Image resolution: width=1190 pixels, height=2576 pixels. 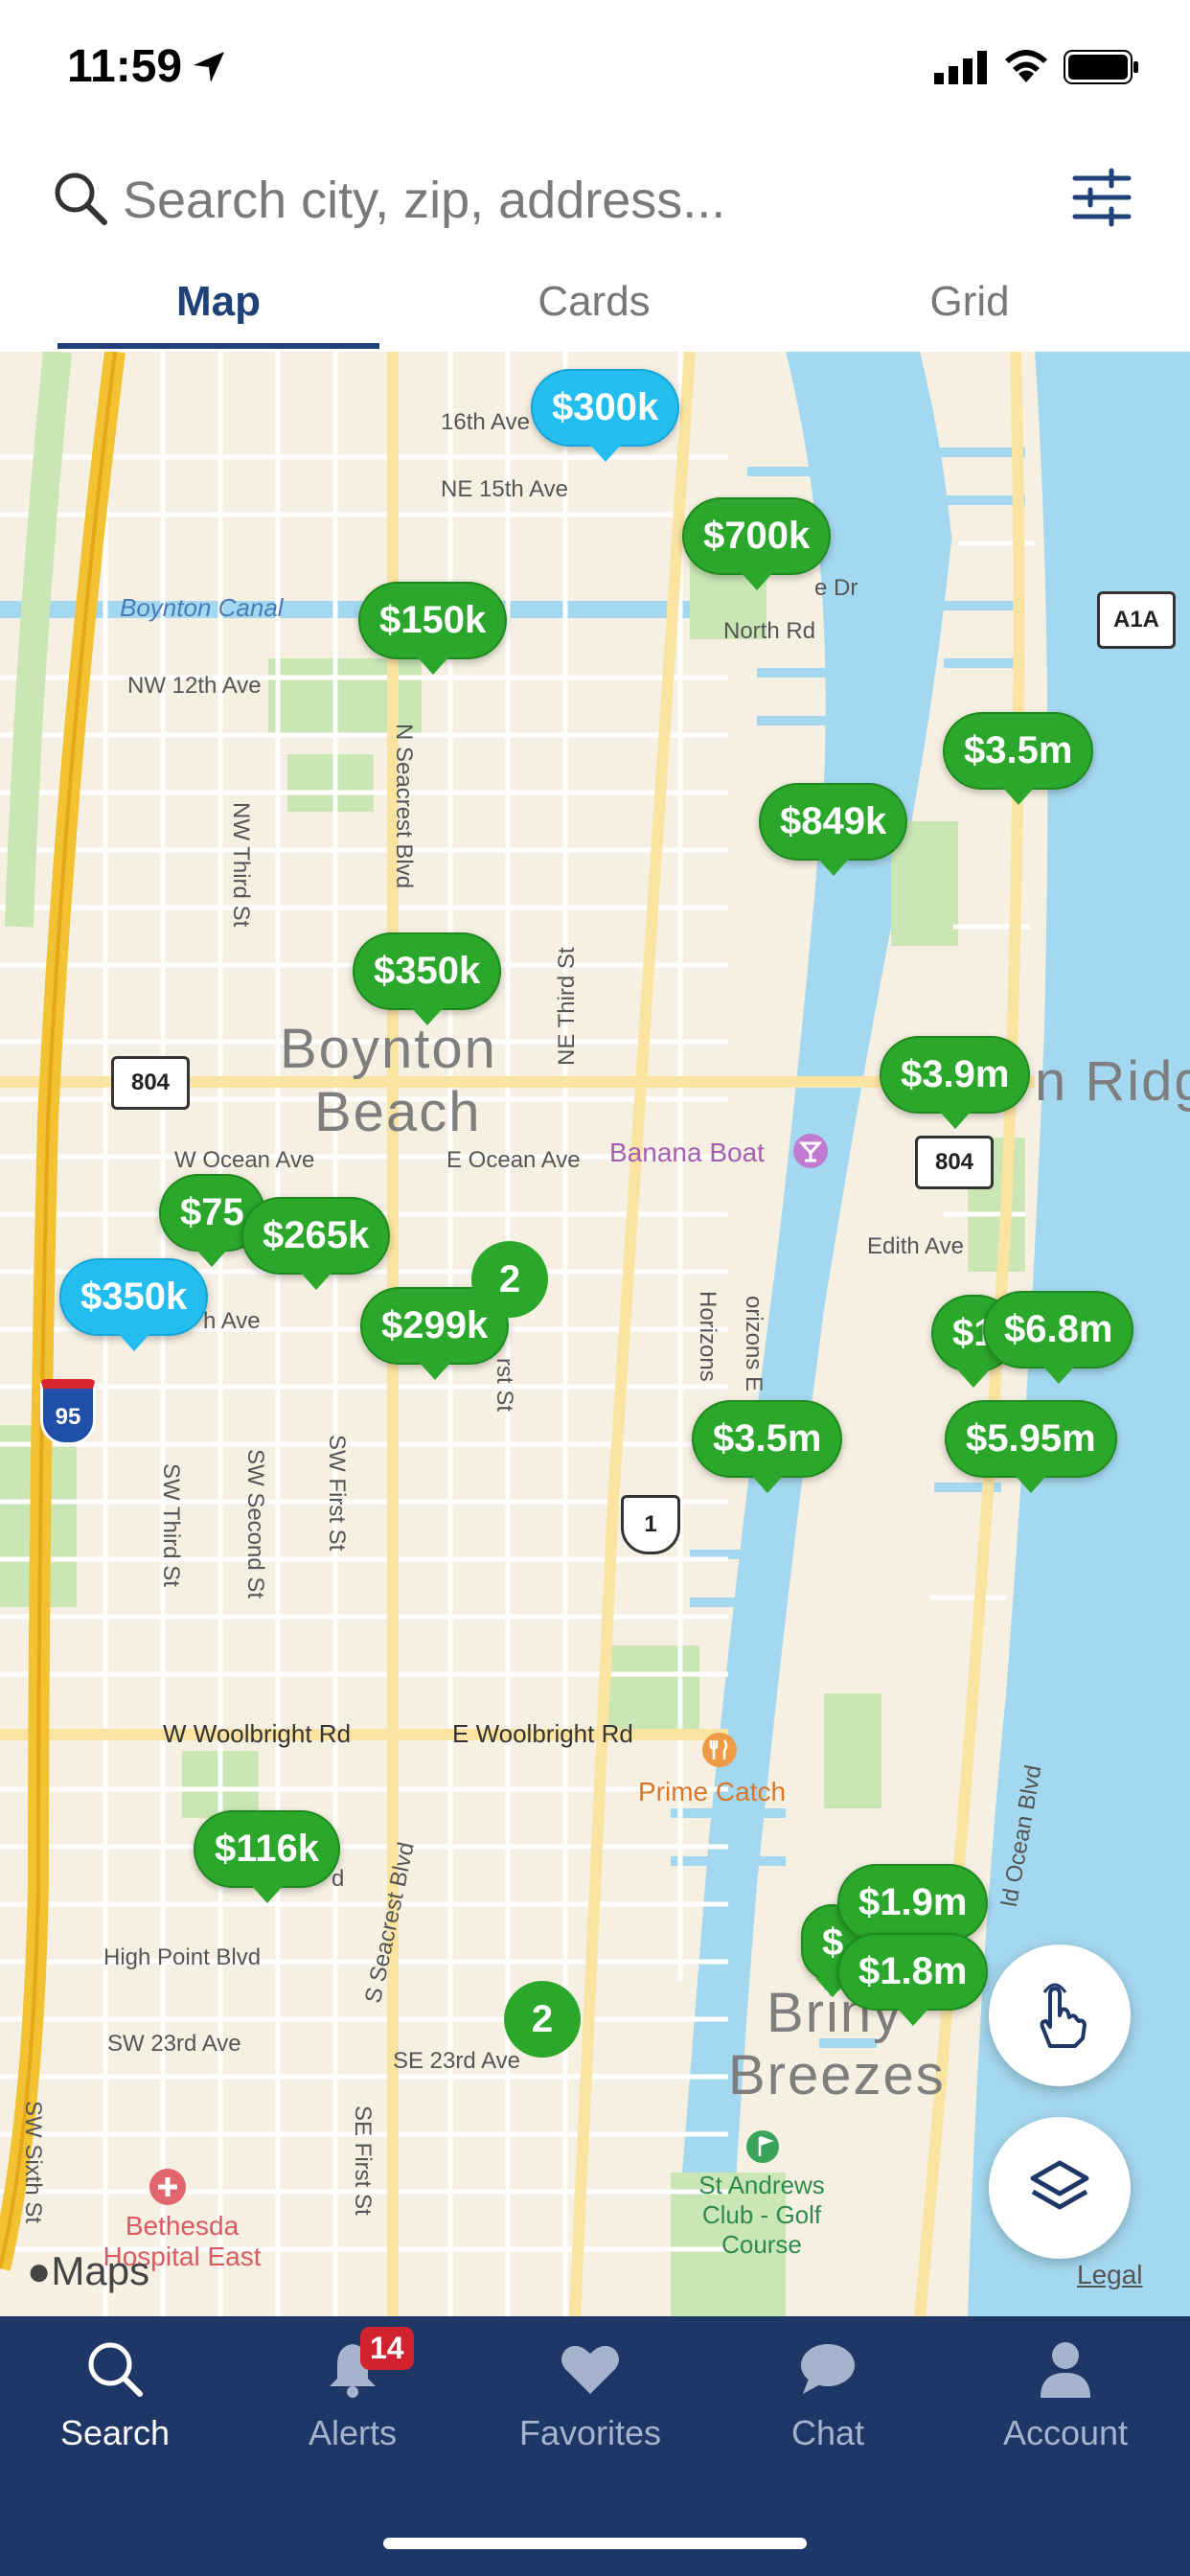 I want to click on layers-icon, so click(x=1060, y=2185).